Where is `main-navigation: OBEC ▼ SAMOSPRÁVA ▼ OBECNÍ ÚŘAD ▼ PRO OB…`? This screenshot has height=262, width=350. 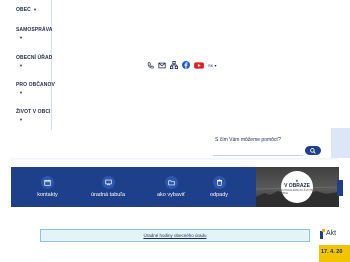 main-navigation: OBEC ▼ SAMOSPRÁVA ▼ OBECNÍ ÚŘAD ▼ PRO OB… is located at coordinates (33, 65).